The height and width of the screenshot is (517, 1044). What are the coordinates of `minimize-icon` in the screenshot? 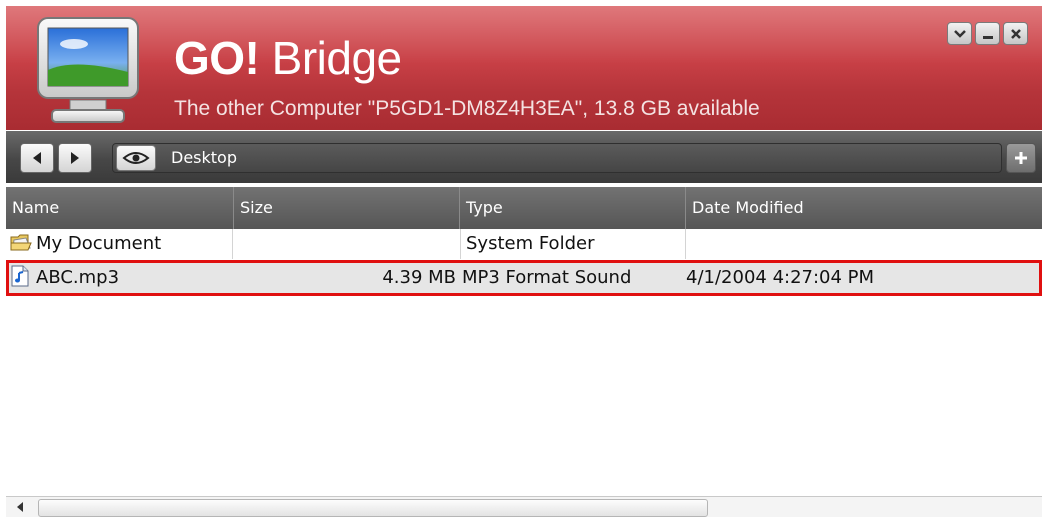 It's located at (987, 37).